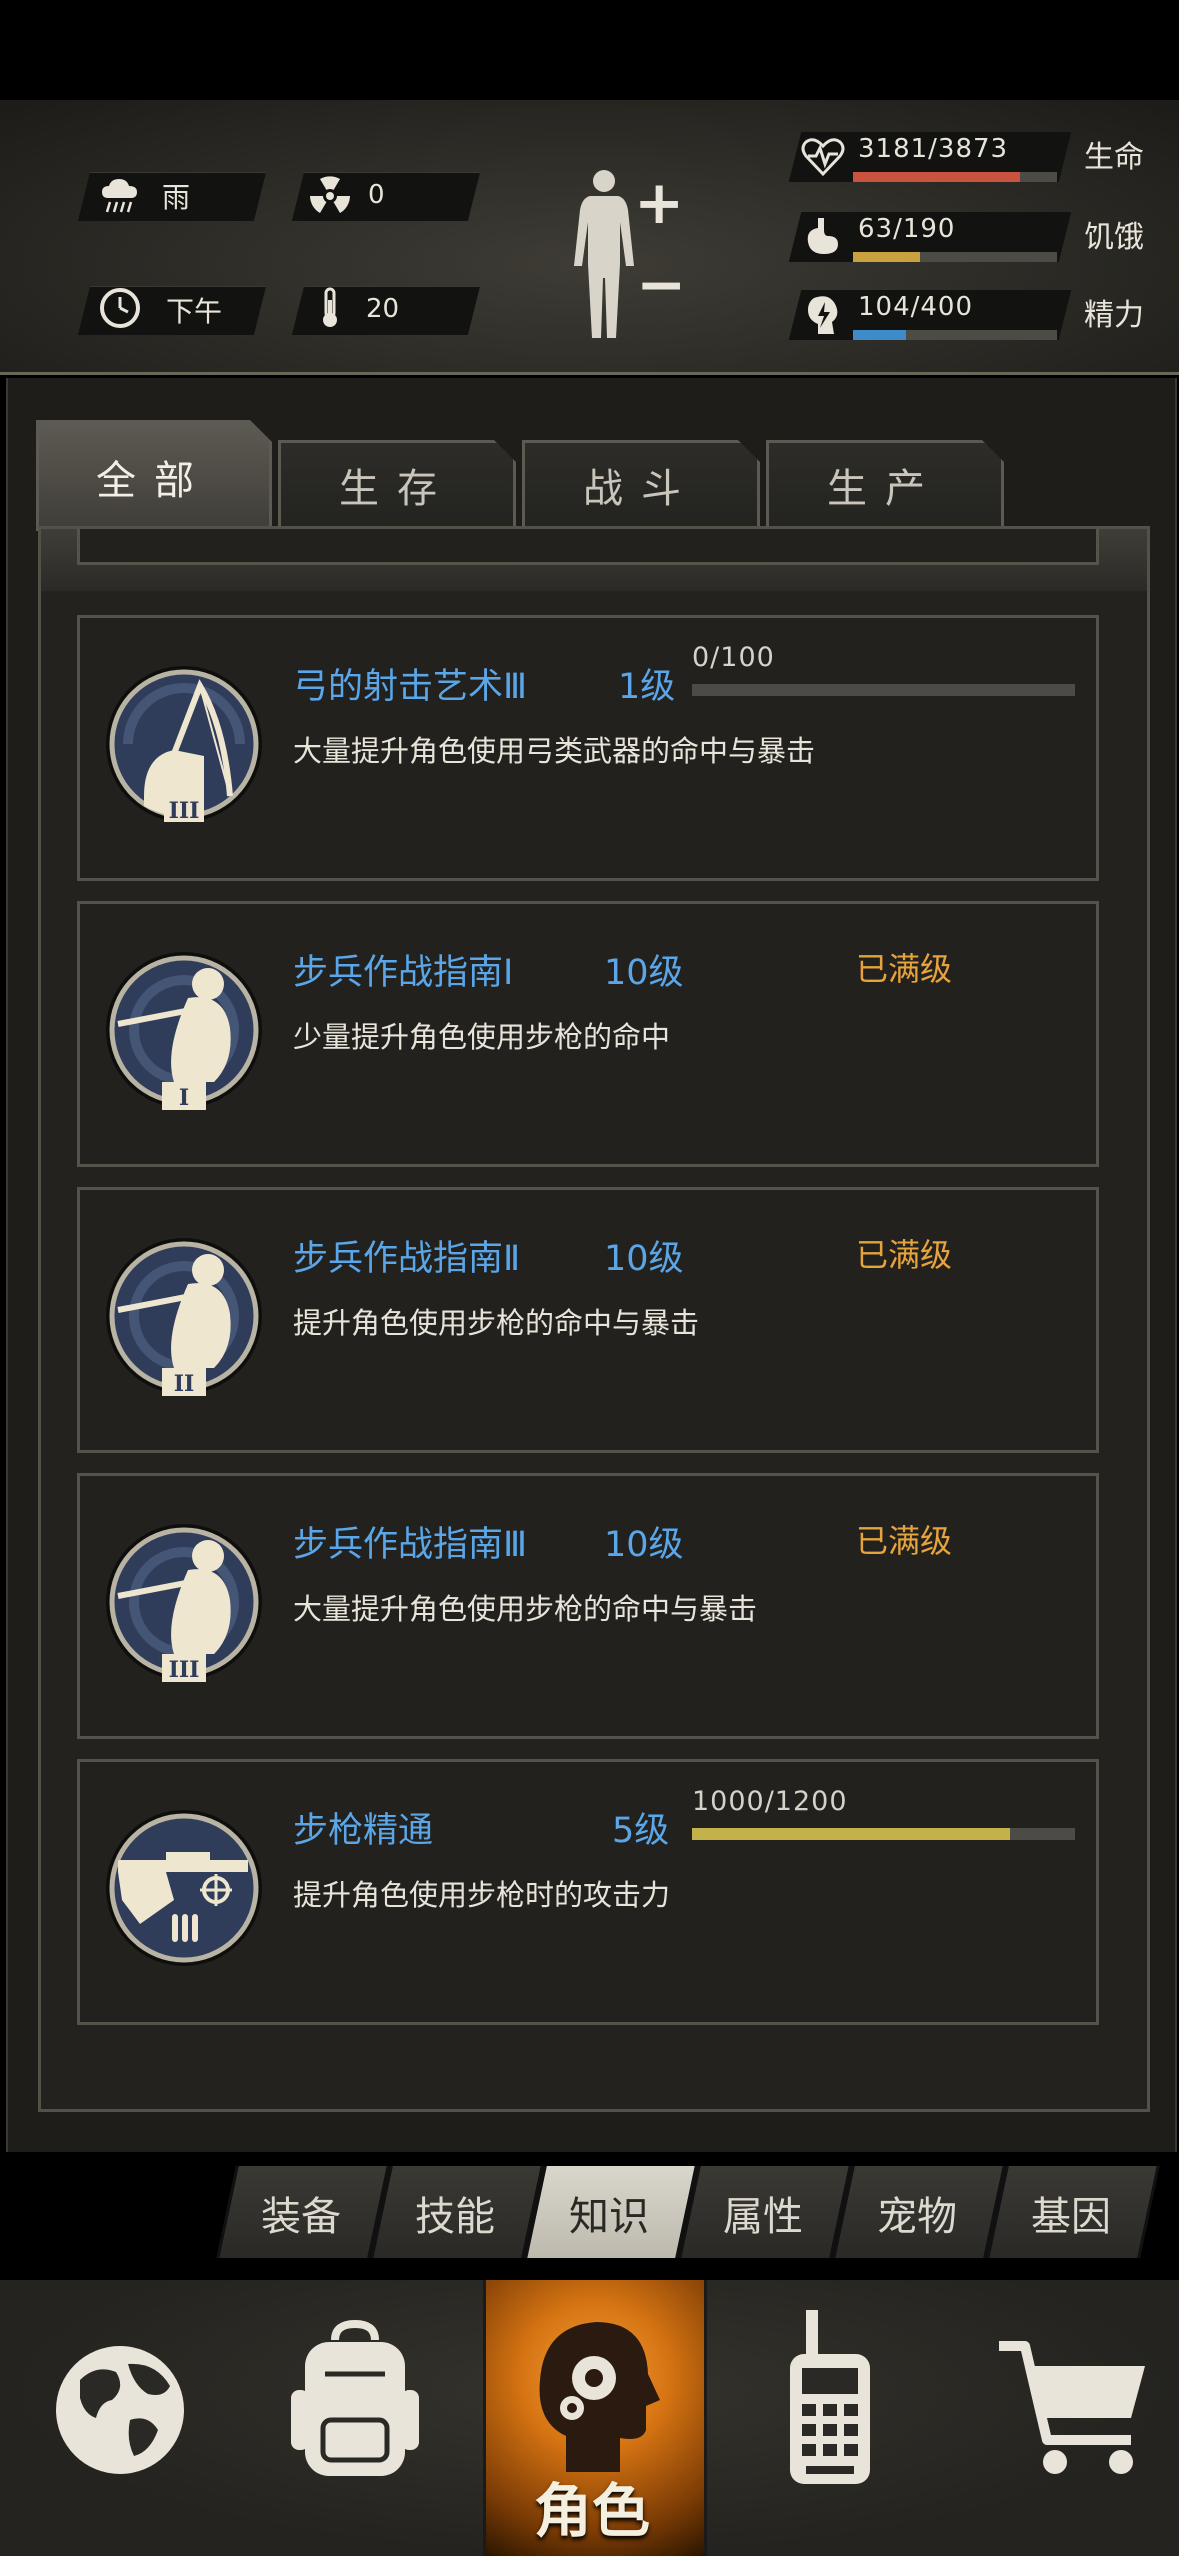 The image size is (1179, 2556). I want to click on thermometer-icon, so click(330, 307).